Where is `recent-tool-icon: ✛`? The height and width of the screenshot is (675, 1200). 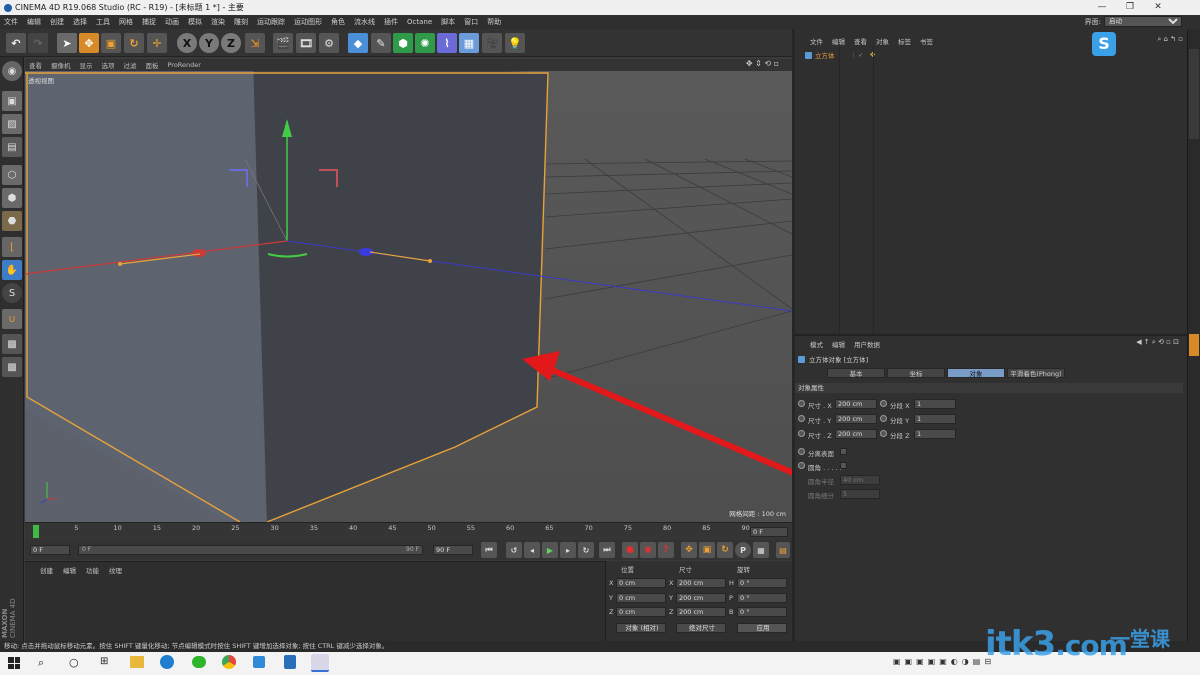
recent-tool-icon: ✛ is located at coordinates (157, 43).